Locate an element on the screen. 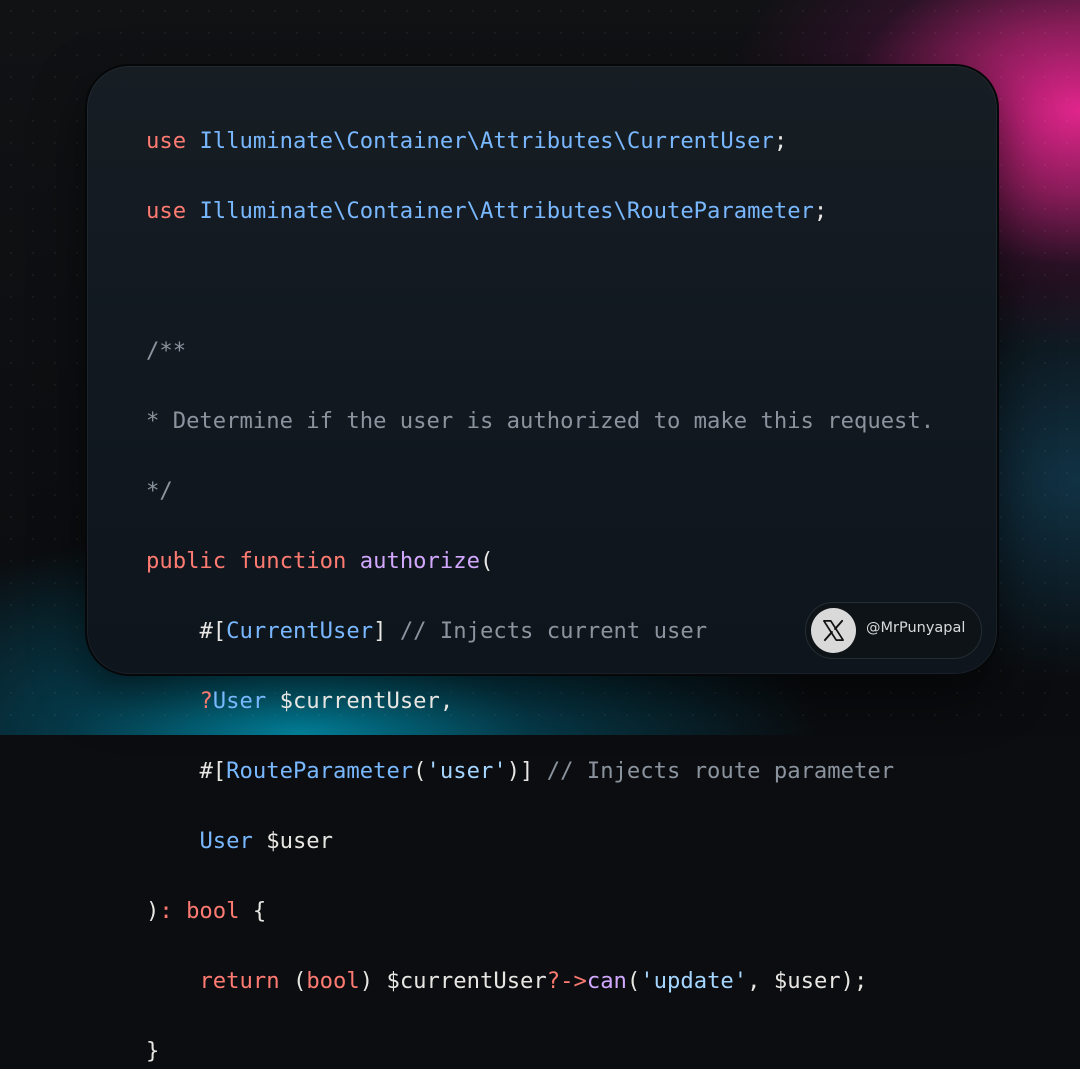  doc-comment-close: */ is located at coordinates (159, 491).